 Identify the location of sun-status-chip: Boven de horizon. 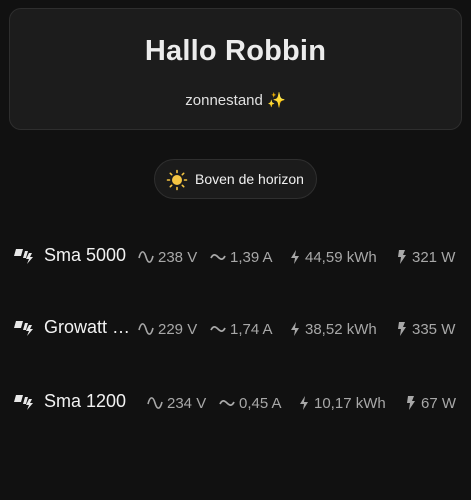
(235, 179).